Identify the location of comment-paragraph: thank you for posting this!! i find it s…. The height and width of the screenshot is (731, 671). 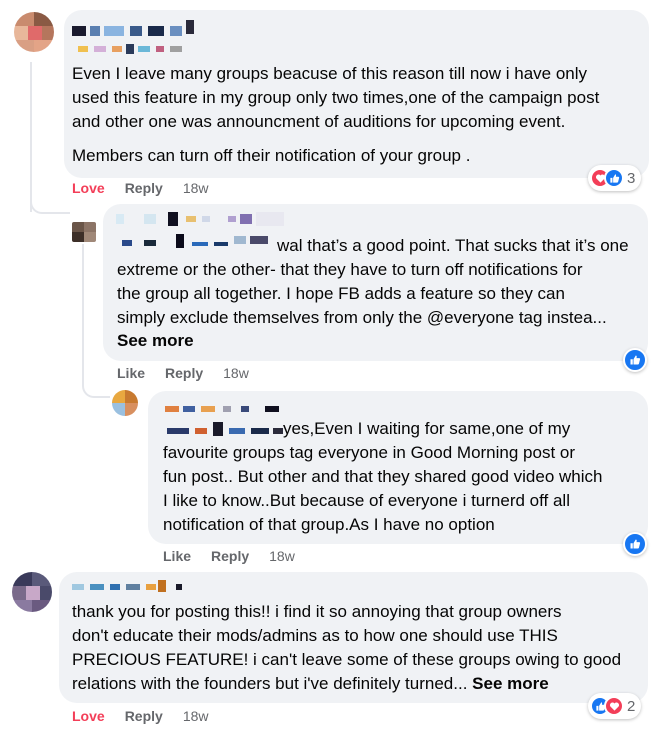
(357, 648).